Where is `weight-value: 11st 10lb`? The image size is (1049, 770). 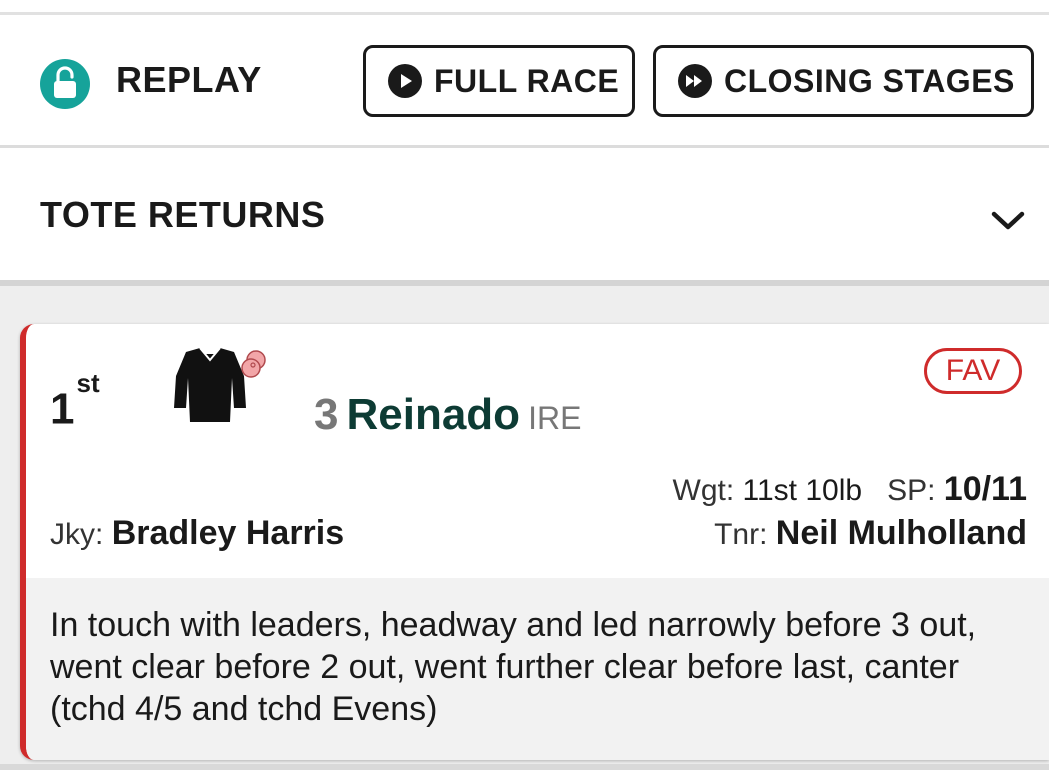 weight-value: 11st 10lb is located at coordinates (802, 490).